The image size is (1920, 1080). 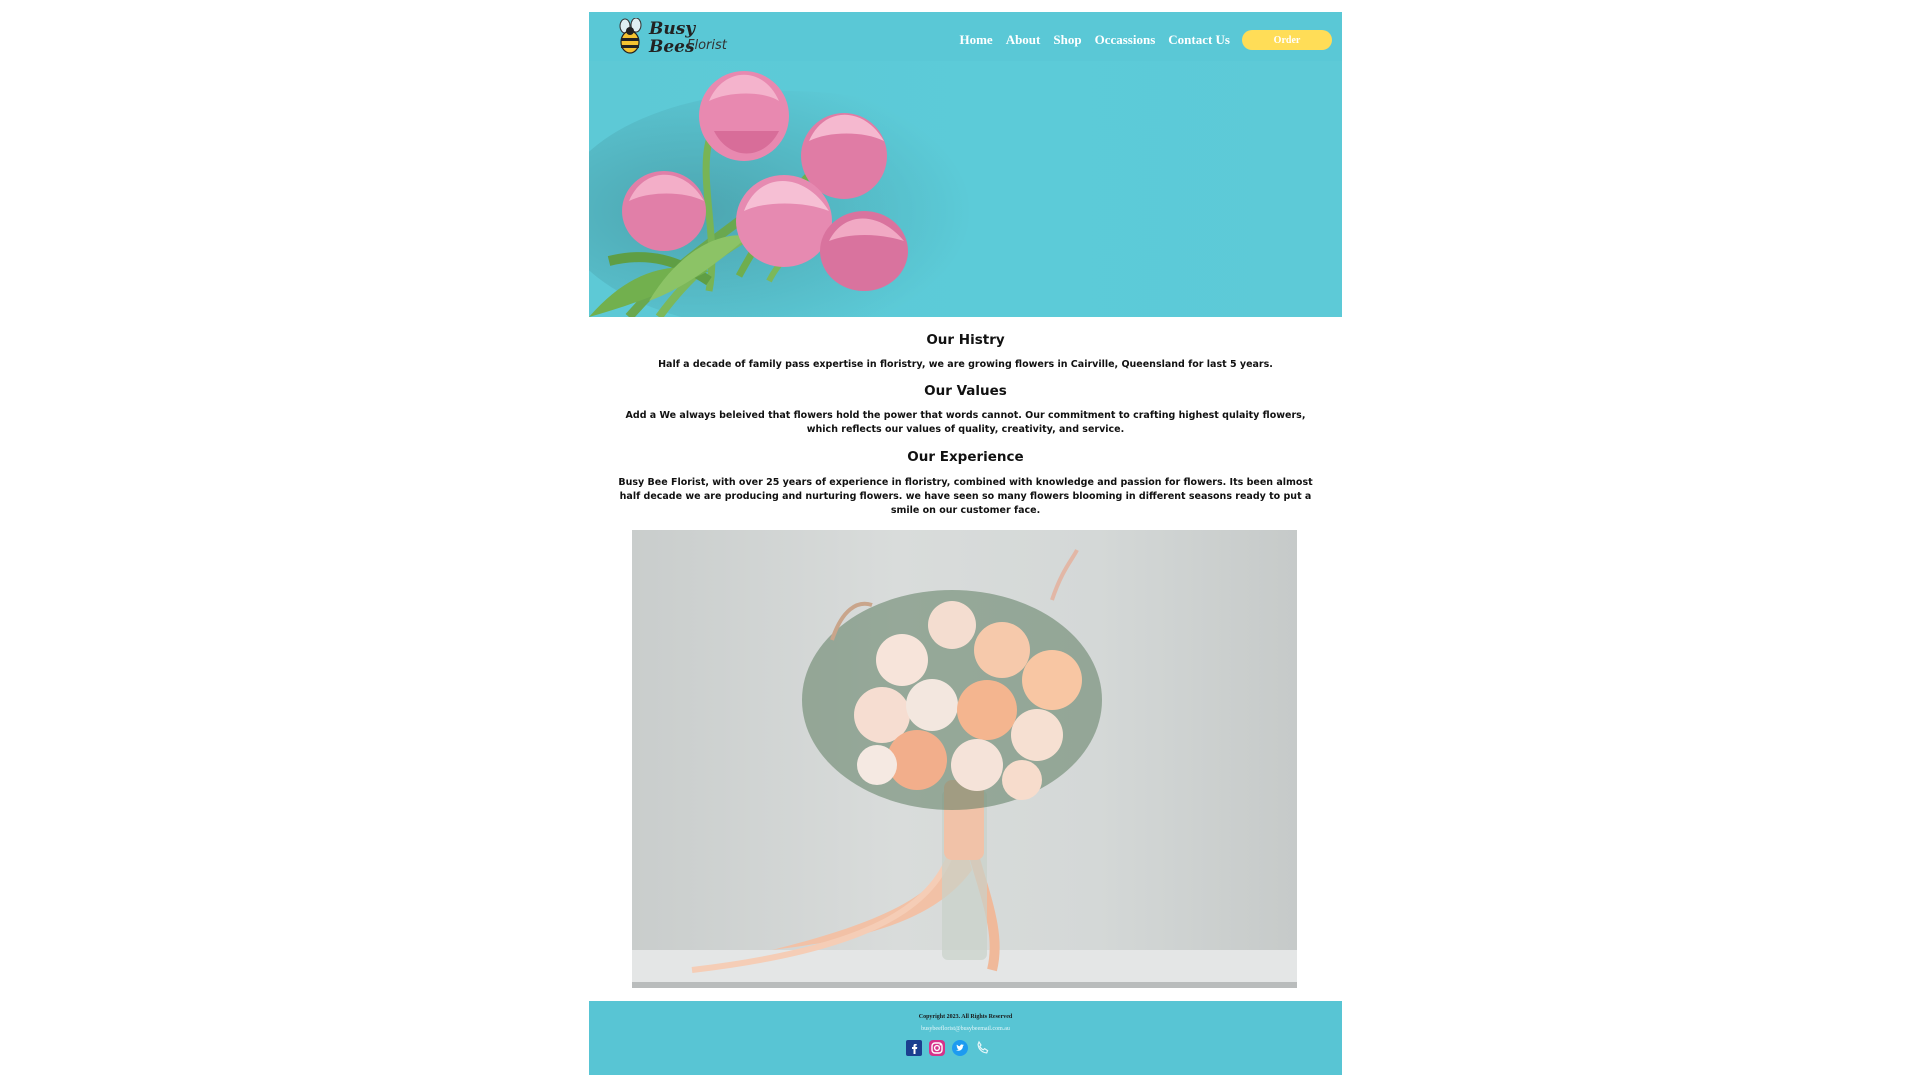 I want to click on nav-occassions: Occassions, so click(x=1125, y=40).